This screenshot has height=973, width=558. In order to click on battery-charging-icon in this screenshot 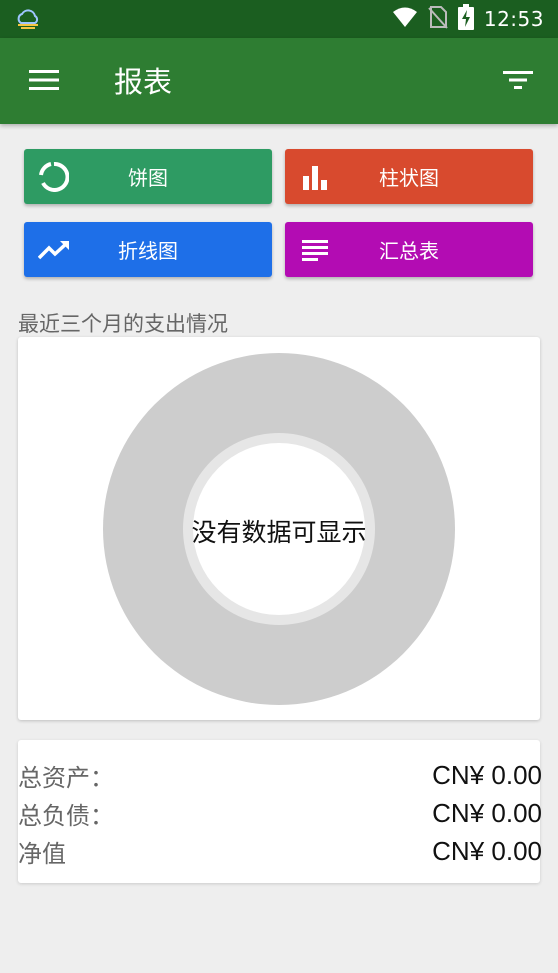, I will do `click(465, 19)`.